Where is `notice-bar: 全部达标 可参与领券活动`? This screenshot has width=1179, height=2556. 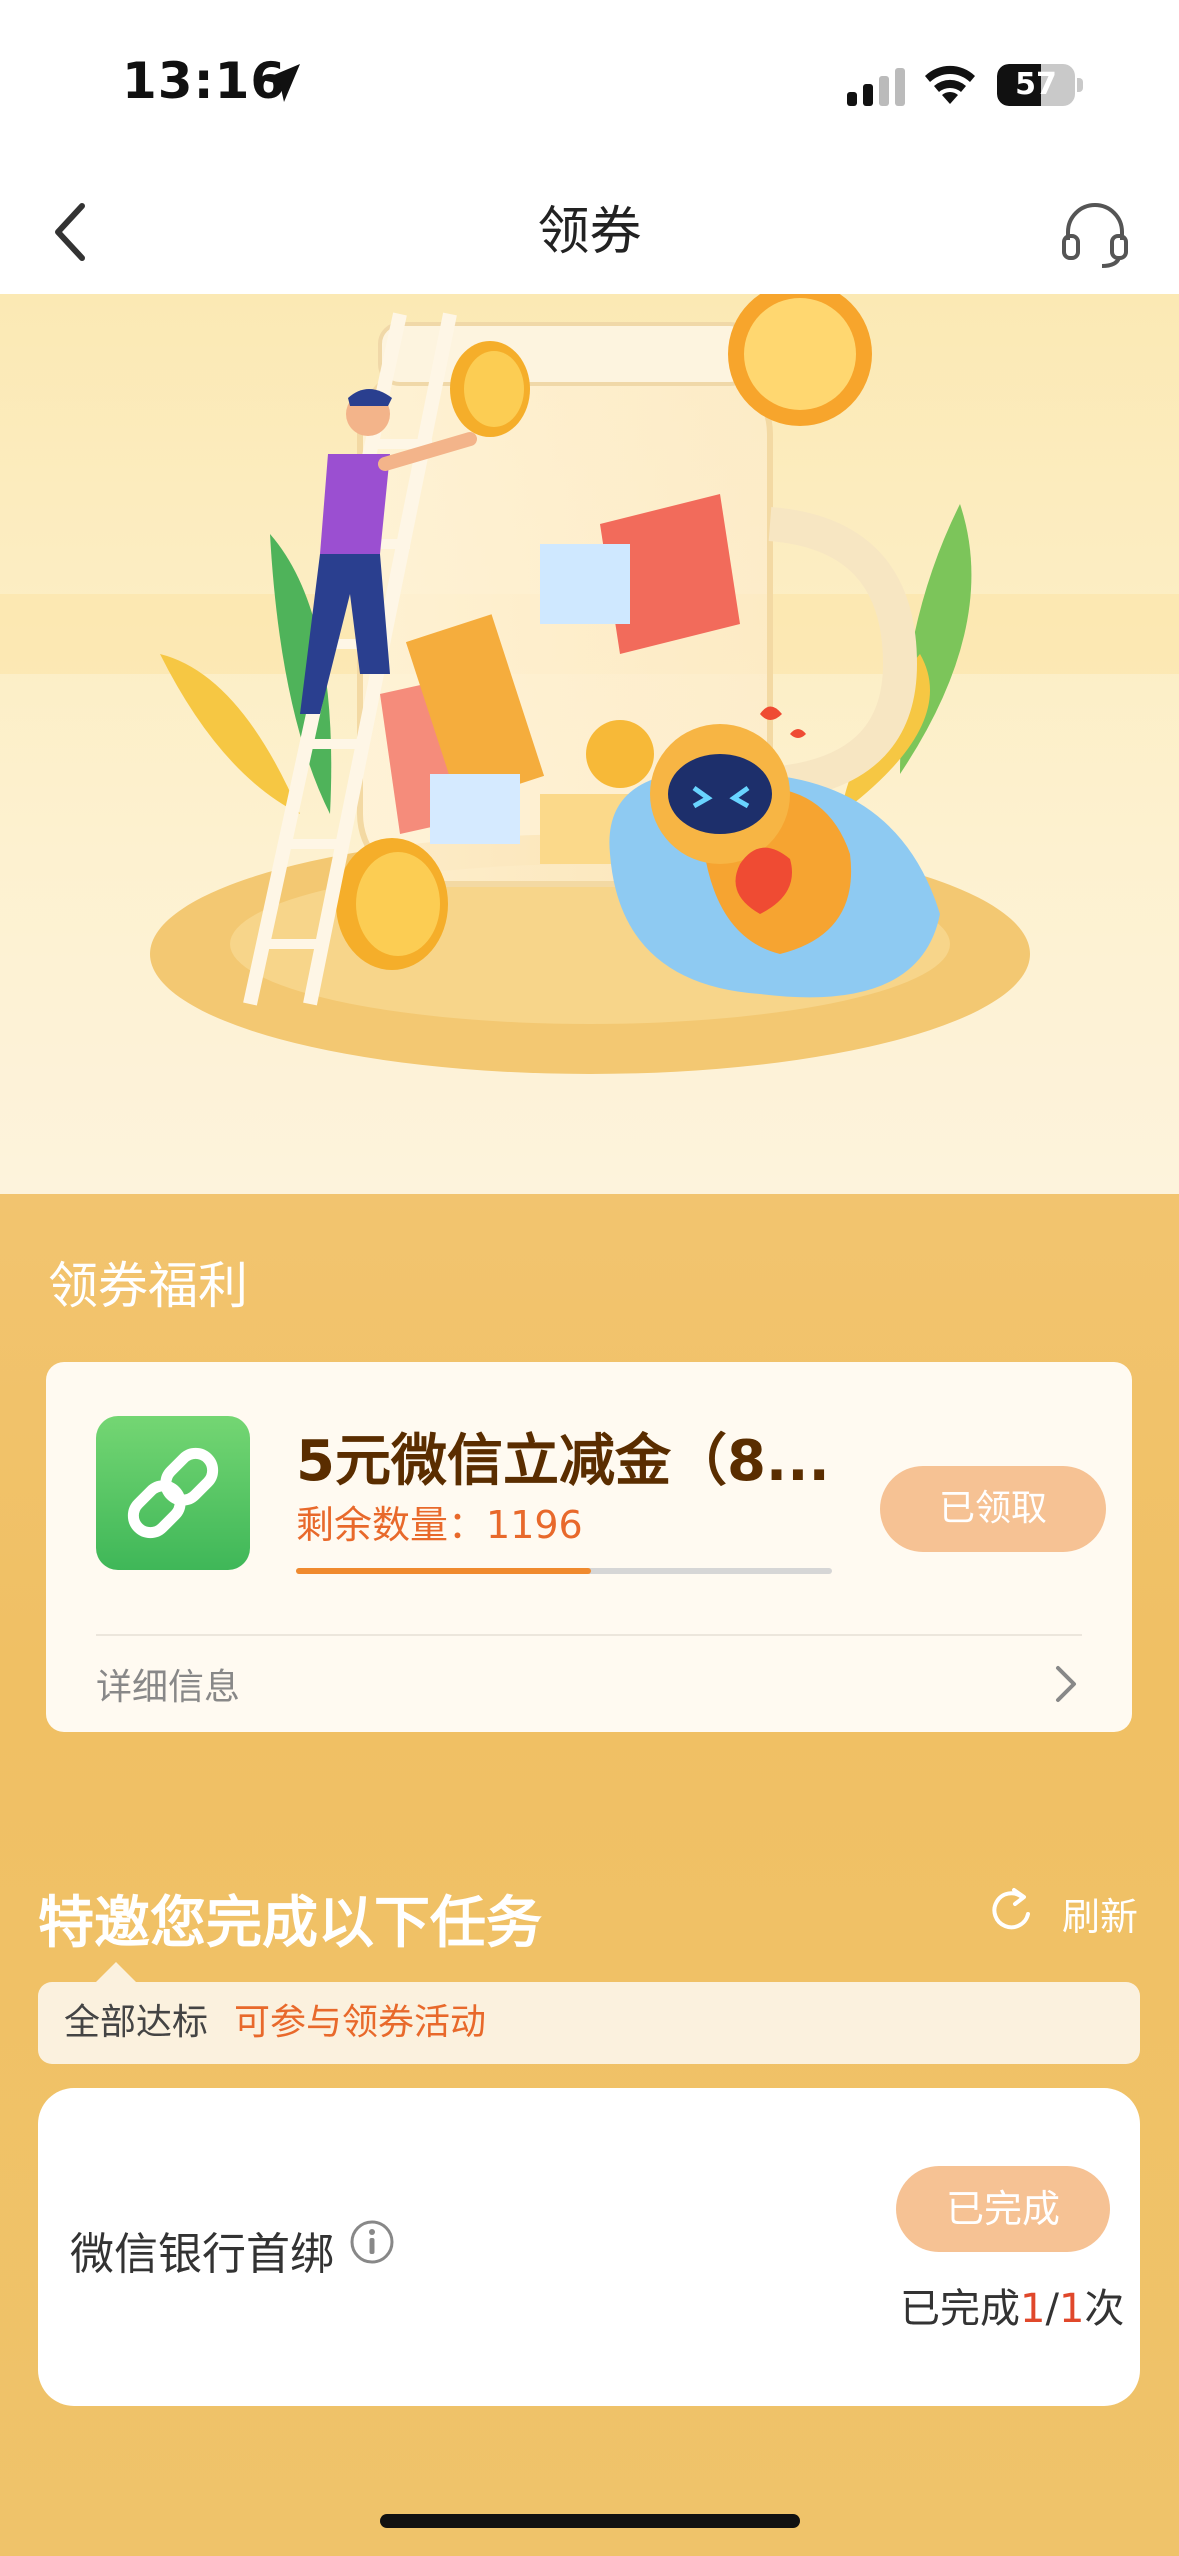
notice-bar: 全部达标 可参与领券活动 is located at coordinates (589, 2013).